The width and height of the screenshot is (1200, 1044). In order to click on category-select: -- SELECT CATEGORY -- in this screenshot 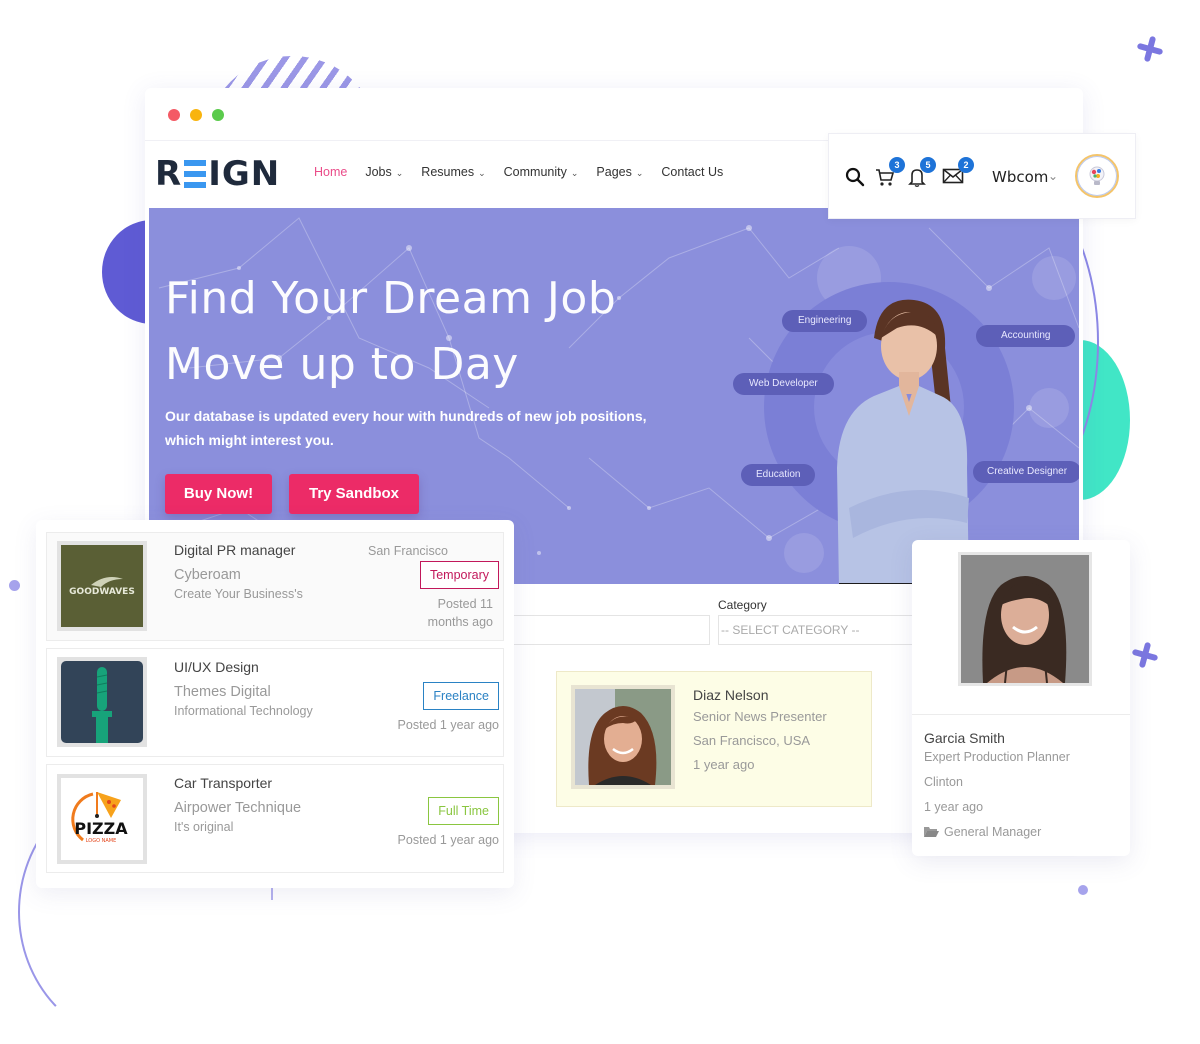, I will do `click(820, 630)`.